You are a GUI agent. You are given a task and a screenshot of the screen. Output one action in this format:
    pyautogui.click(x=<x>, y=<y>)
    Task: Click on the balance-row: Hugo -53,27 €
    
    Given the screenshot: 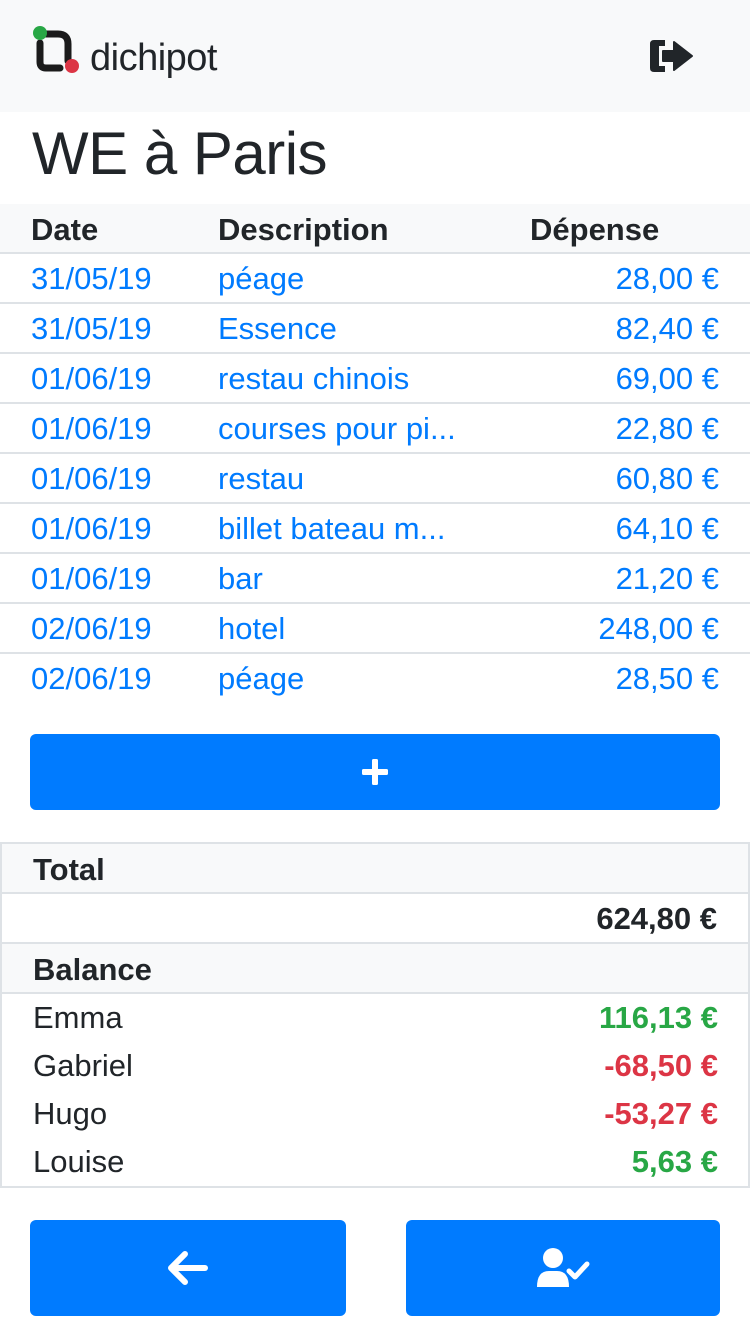 What is the action you would take?
    pyautogui.click(x=375, y=1114)
    